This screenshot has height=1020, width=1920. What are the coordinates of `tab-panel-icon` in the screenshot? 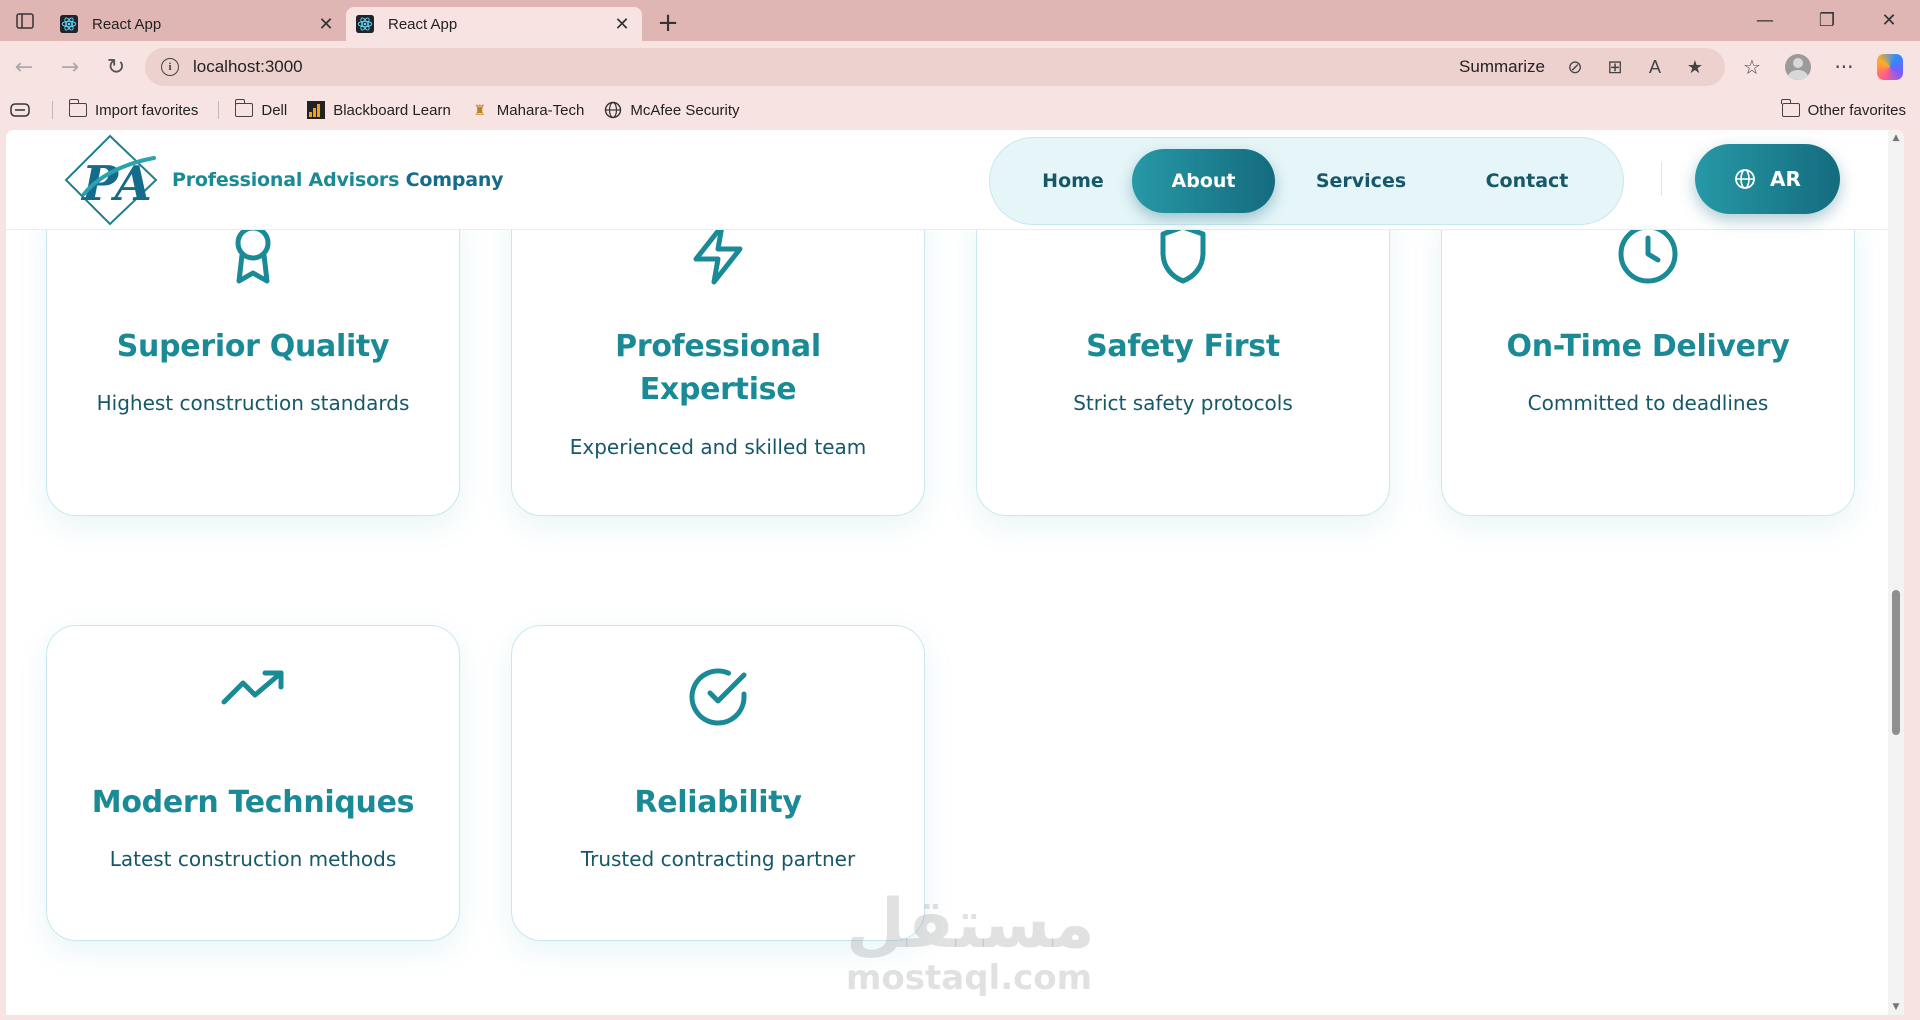 It's located at (25, 20).